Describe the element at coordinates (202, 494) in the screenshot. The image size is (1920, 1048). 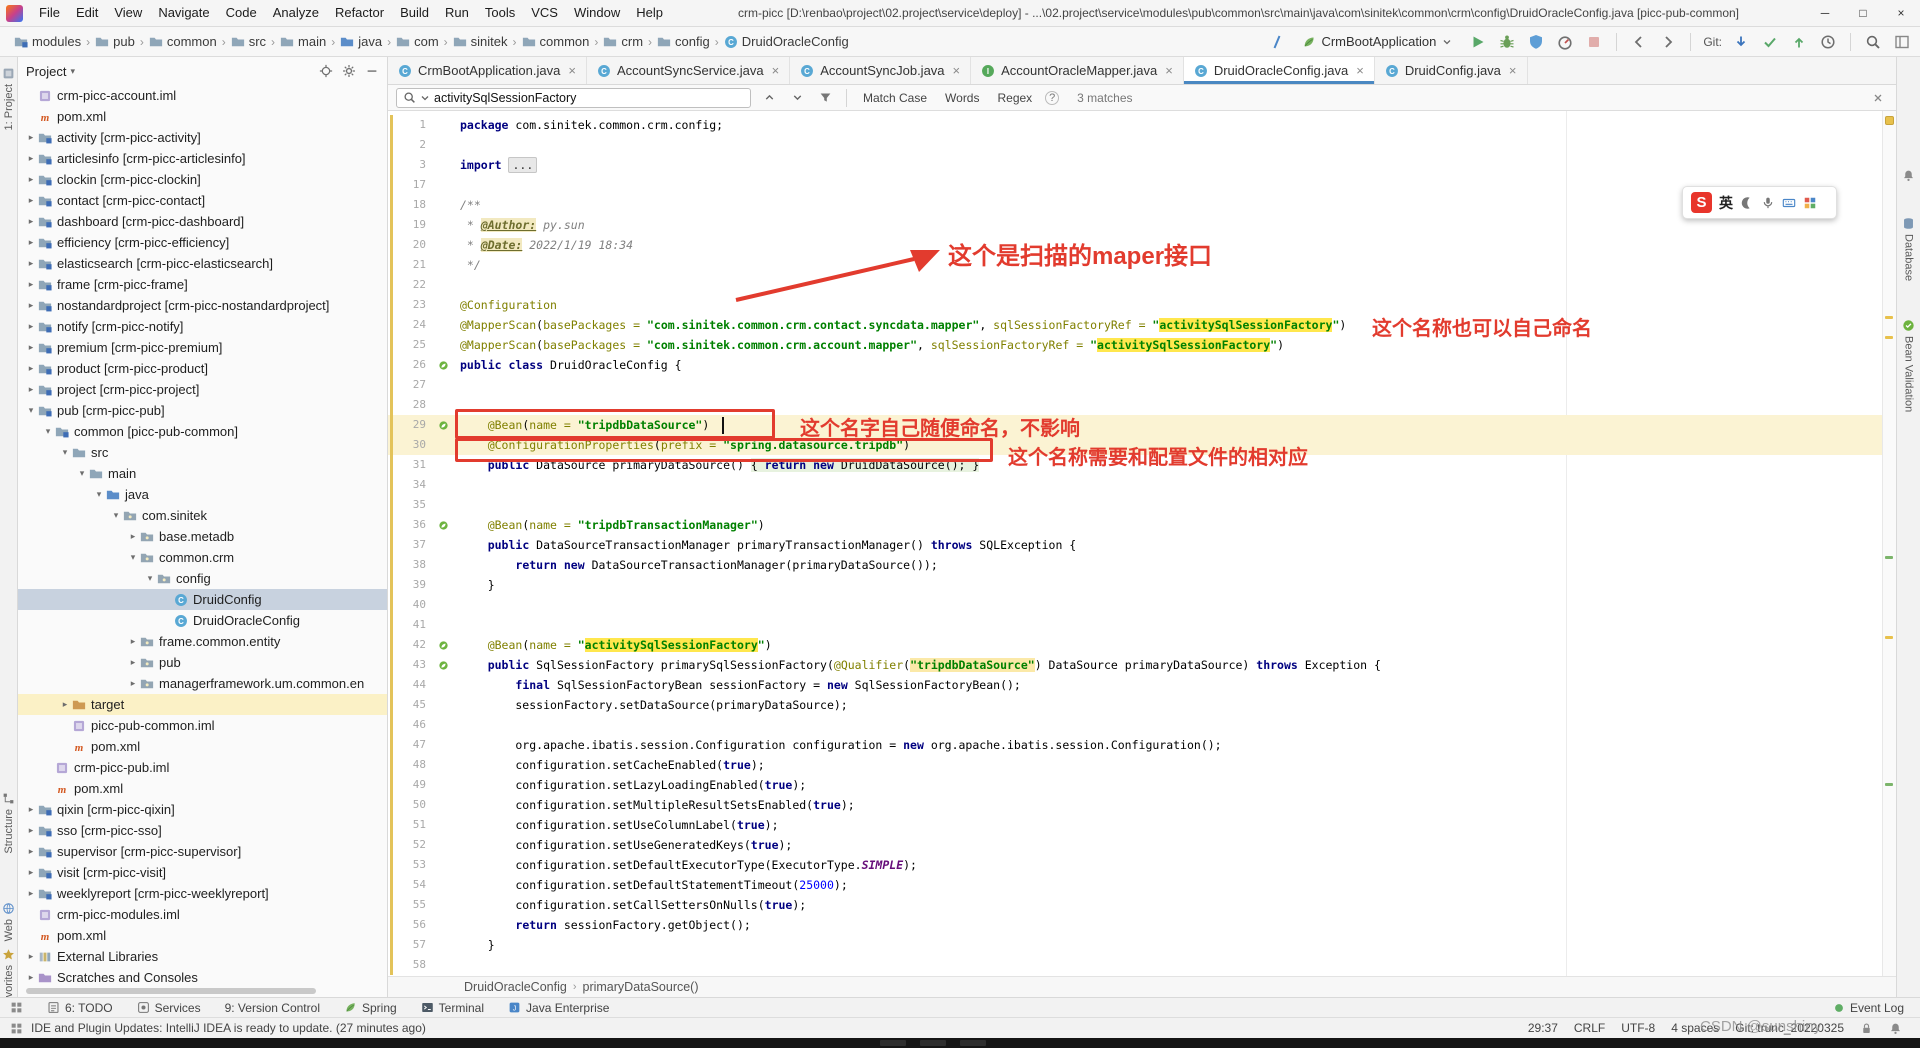
I see `tree-item-java: ▾ java` at that location.